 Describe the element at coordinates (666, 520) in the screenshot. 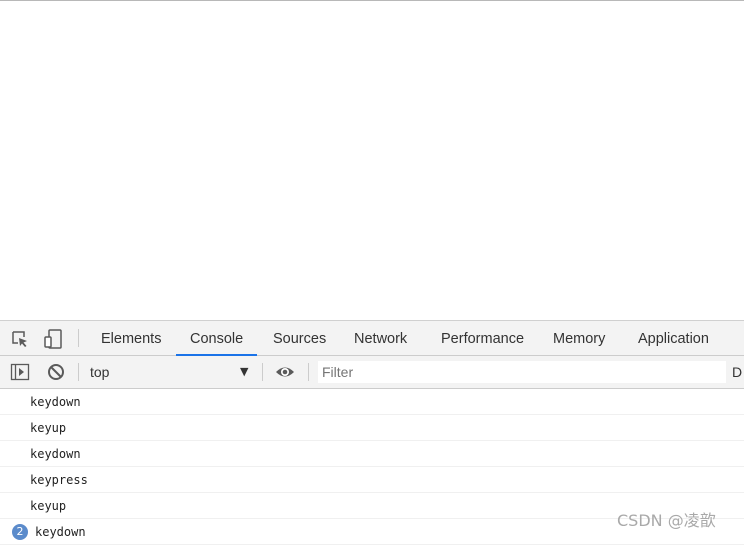

I see `watermark: CSDN @凌歆` at that location.